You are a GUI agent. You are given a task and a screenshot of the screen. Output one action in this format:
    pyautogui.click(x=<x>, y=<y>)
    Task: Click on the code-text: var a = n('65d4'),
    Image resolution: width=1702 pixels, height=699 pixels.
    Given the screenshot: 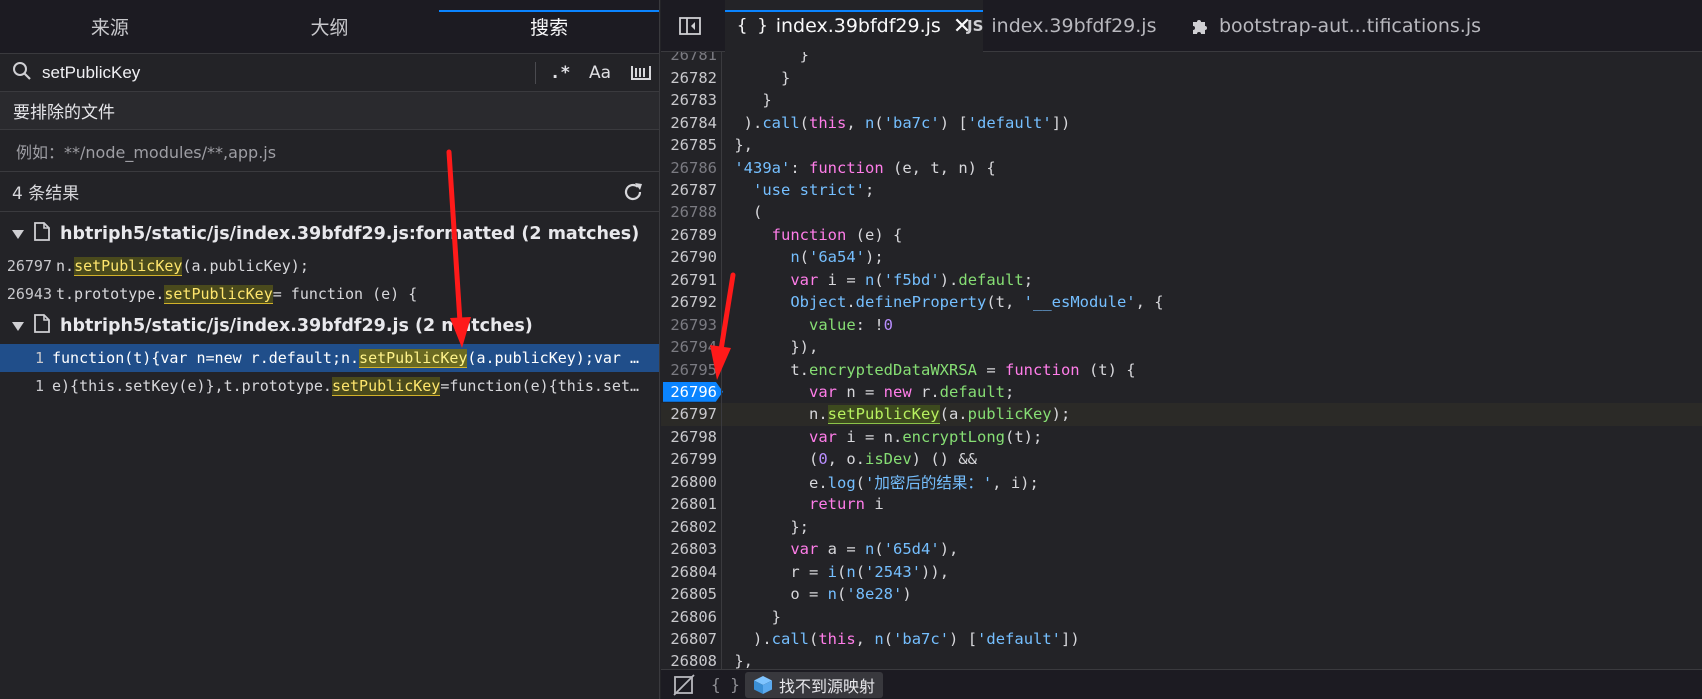 What is the action you would take?
    pyautogui.click(x=874, y=549)
    